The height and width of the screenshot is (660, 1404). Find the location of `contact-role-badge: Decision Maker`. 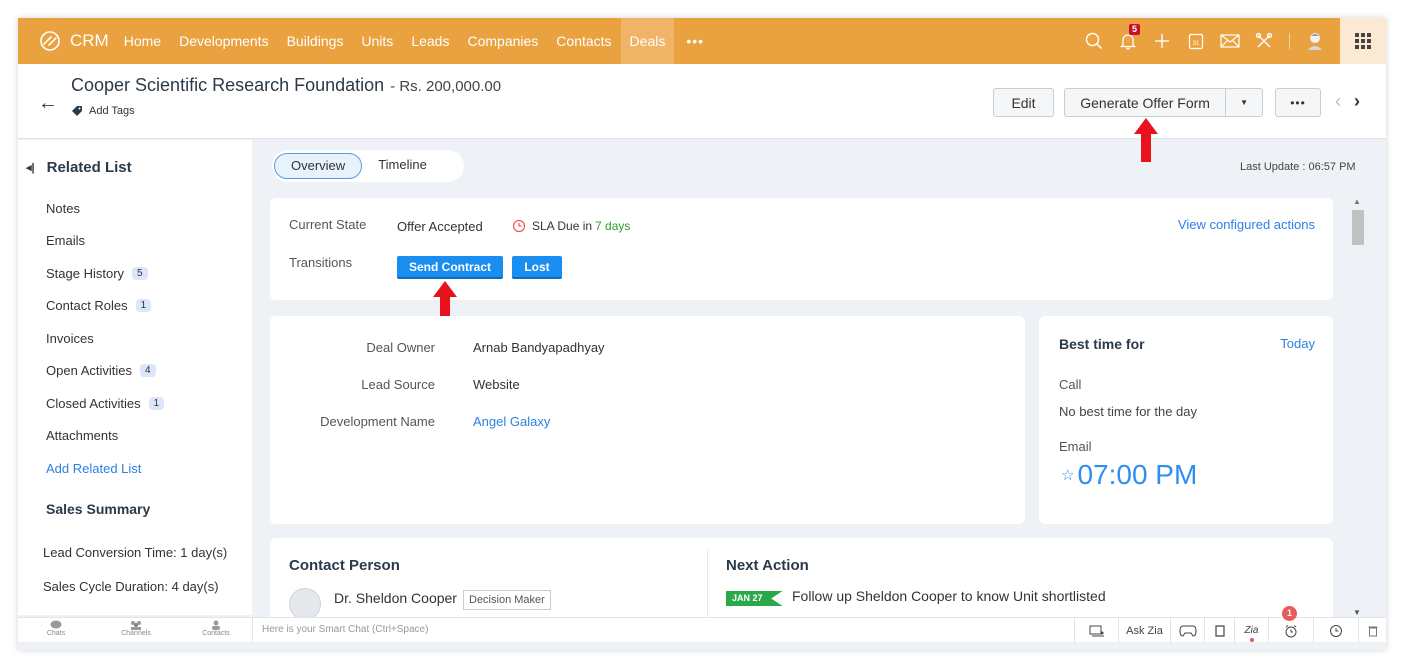

contact-role-badge: Decision Maker is located at coordinates (507, 600).